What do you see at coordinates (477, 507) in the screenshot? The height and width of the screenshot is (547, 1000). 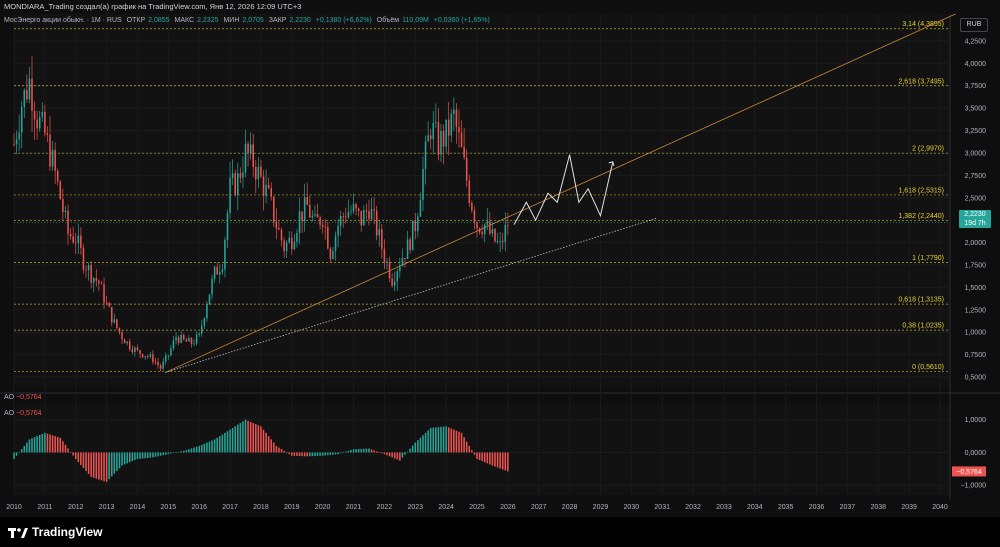 I see `time-tick-label: 2025` at bounding box center [477, 507].